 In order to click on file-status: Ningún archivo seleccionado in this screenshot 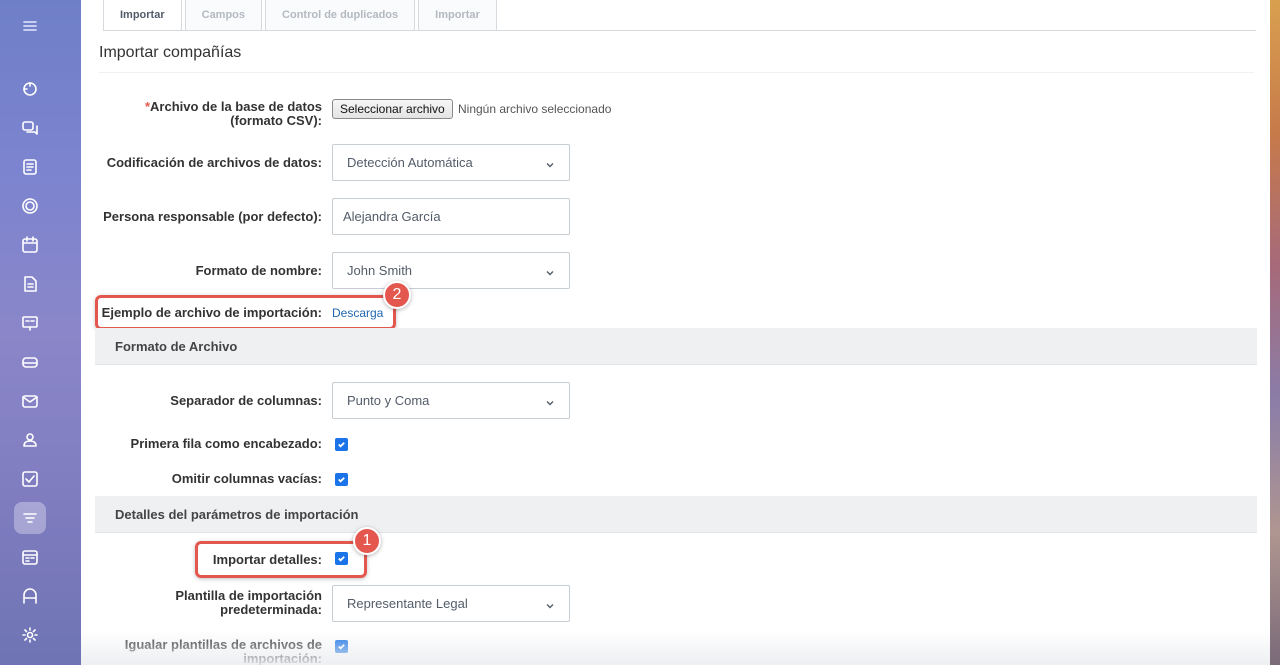, I will do `click(535, 109)`.